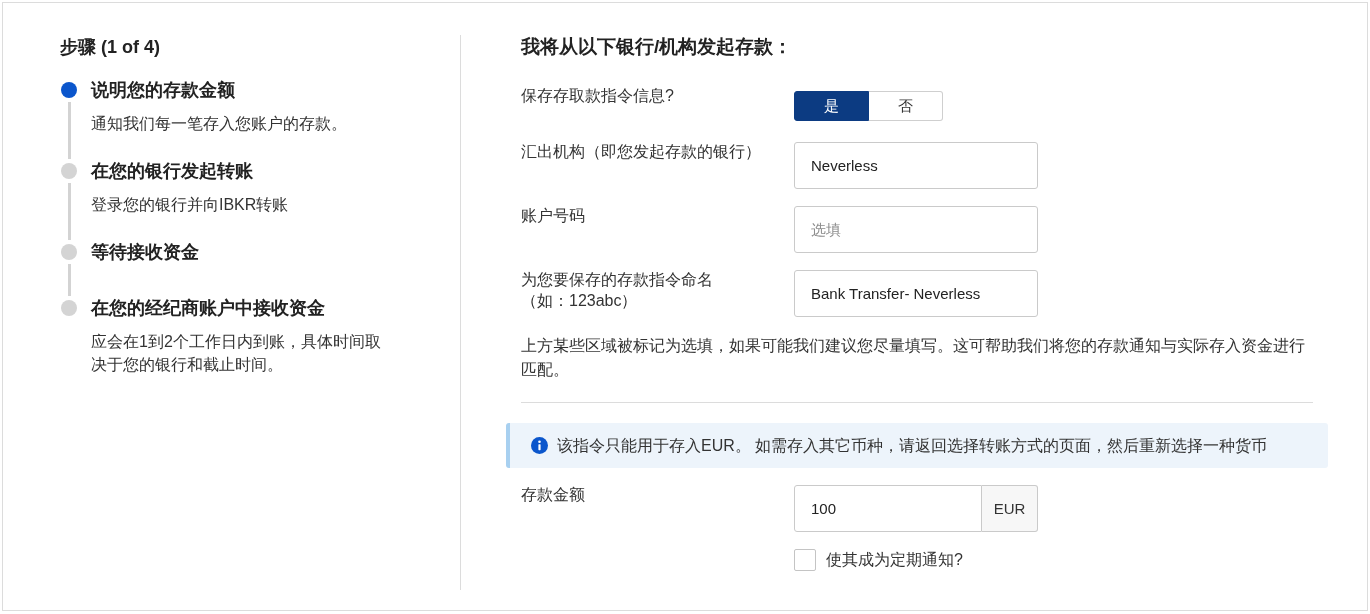 This screenshot has width=1370, height=614. I want to click on step-title: 说明您的存款金额, so click(163, 90).